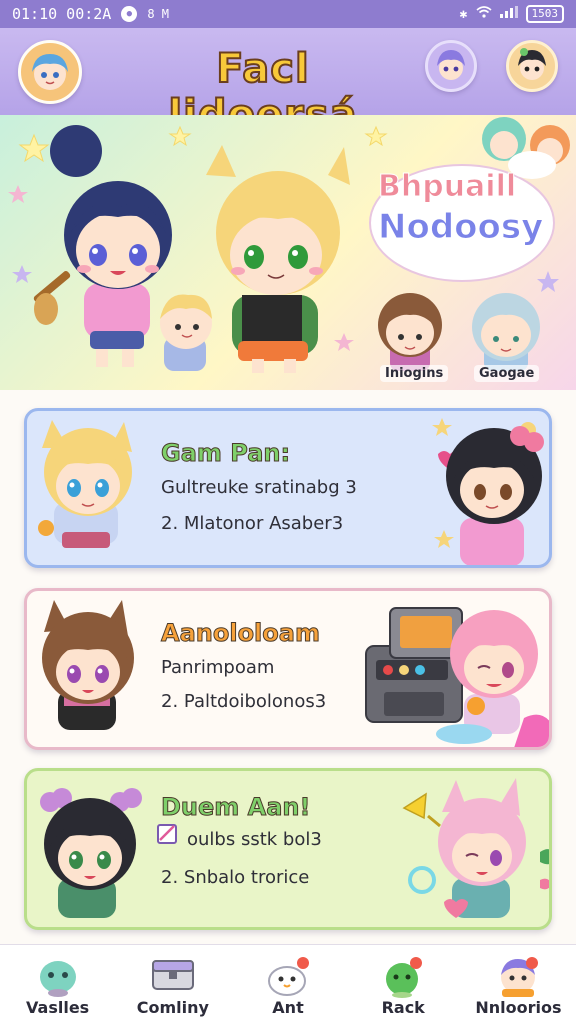 Image resolution: width=576 pixels, height=1025 pixels. Describe the element at coordinates (508, 14) in the screenshot. I see `signal-icon` at that location.